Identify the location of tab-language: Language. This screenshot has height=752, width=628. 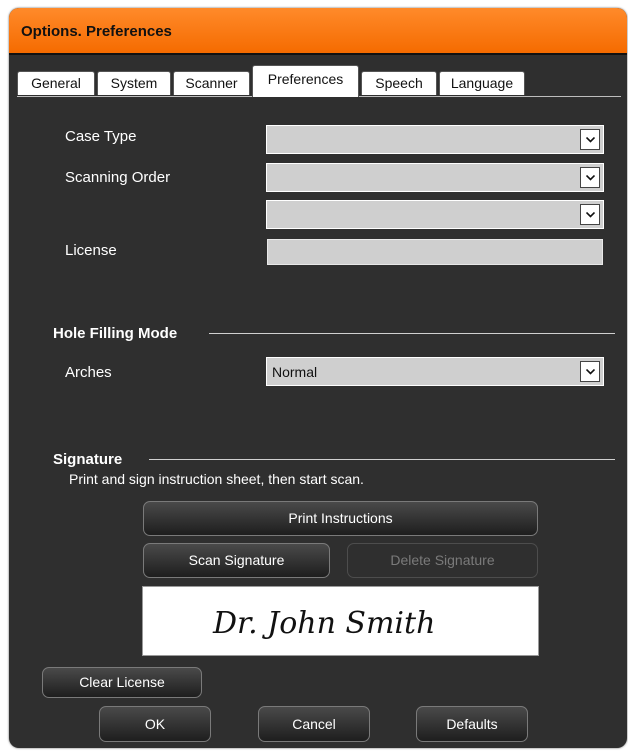
(482, 83).